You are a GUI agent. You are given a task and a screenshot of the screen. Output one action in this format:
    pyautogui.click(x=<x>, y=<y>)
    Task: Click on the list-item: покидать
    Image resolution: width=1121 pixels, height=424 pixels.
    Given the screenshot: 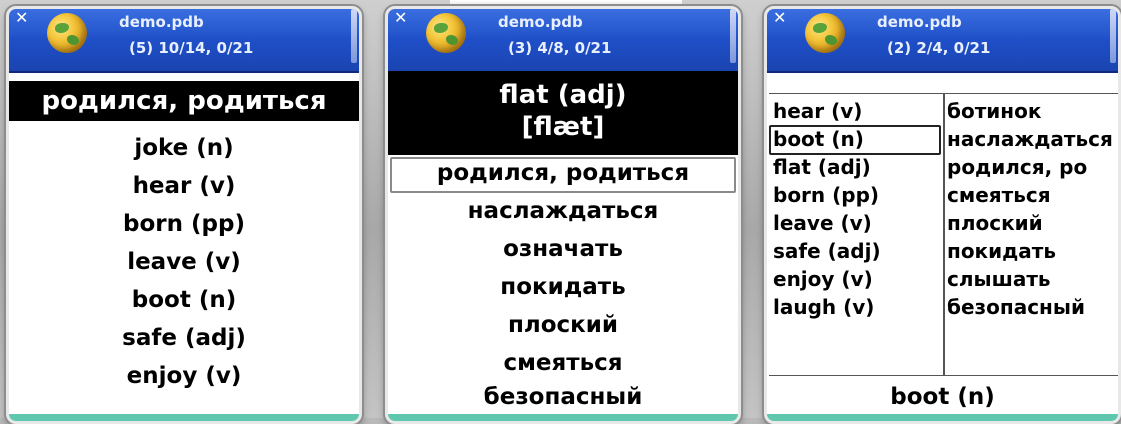 What is the action you would take?
    pyautogui.click(x=563, y=287)
    